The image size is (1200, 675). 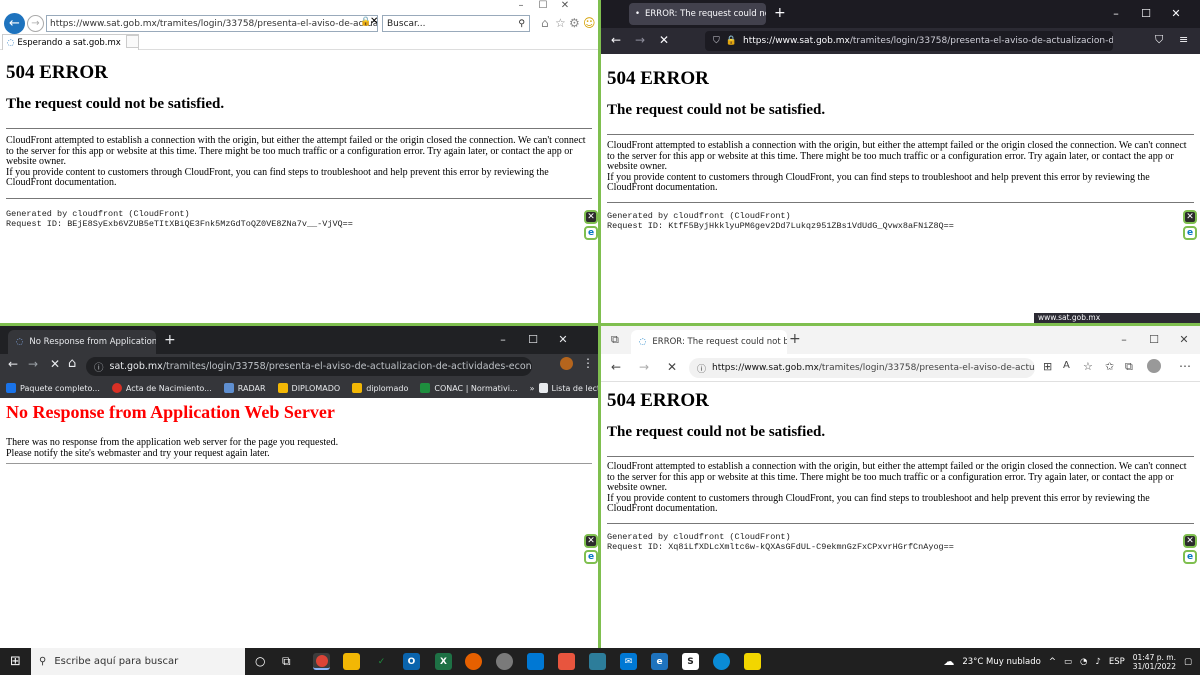 I want to click on language-icon: ESP, so click(x=1117, y=662).